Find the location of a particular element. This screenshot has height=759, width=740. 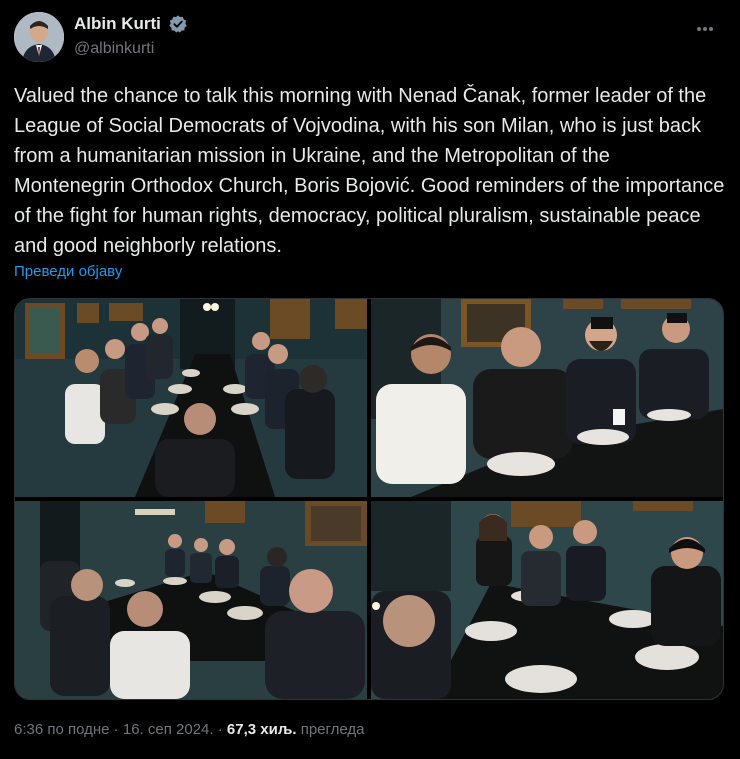

timestamp-date: 16. сеп 2024. is located at coordinates (168, 729).